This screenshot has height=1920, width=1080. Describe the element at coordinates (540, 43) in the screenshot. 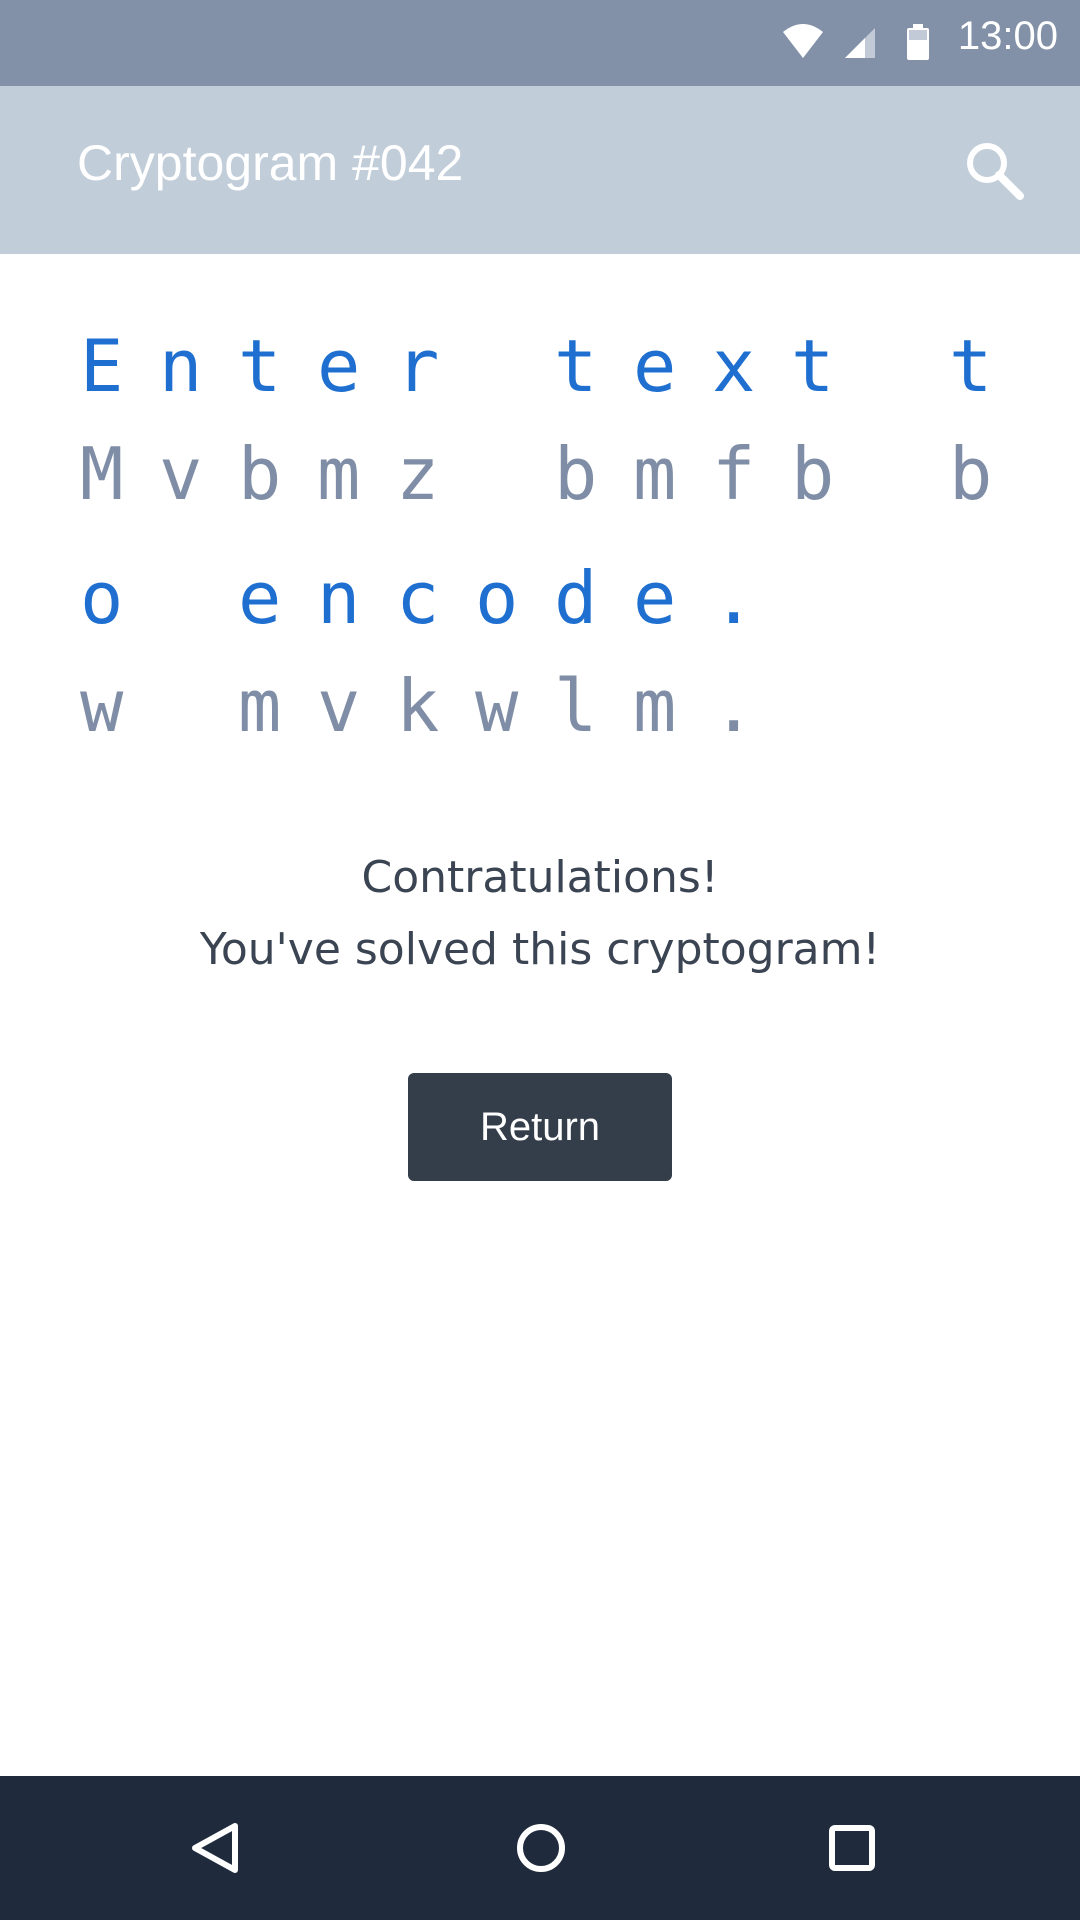

I see `status-bar: 13:00` at that location.